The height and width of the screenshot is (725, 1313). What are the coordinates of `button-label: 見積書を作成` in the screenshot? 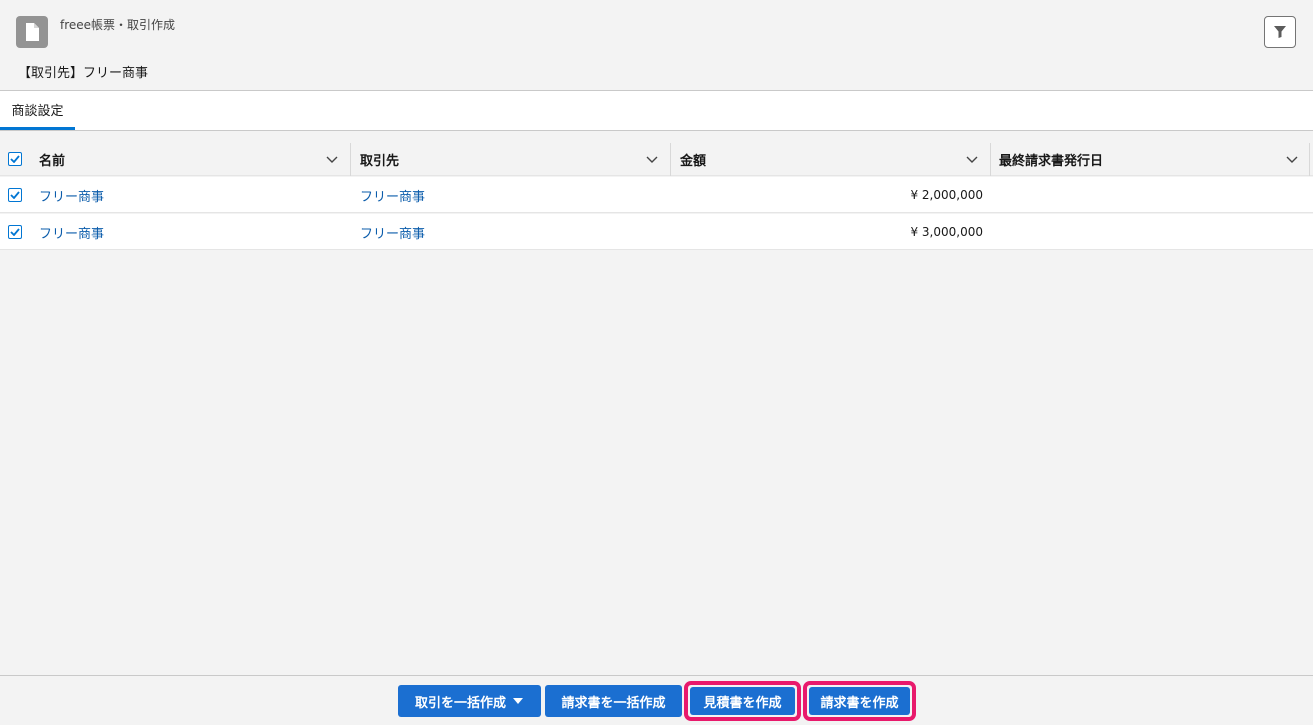 It's located at (742, 703).